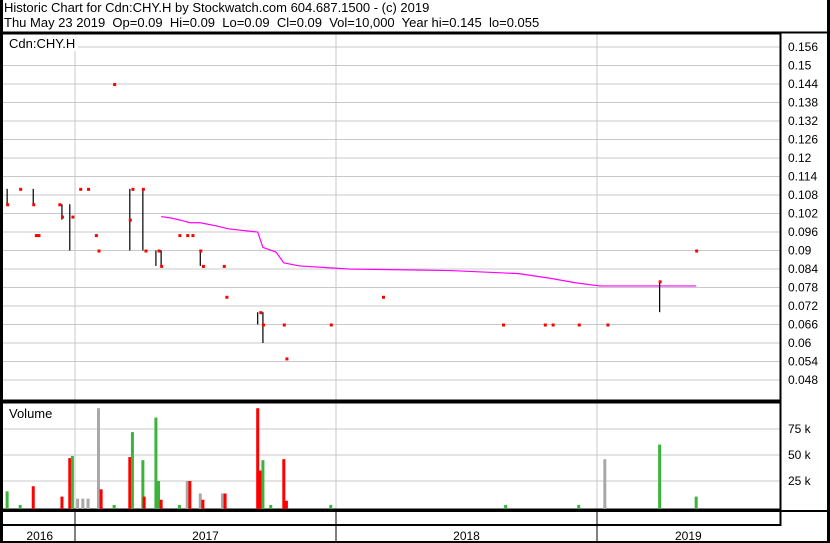  What do you see at coordinates (802, 177) in the screenshot?
I see `price-tick-label: 0.114` at bounding box center [802, 177].